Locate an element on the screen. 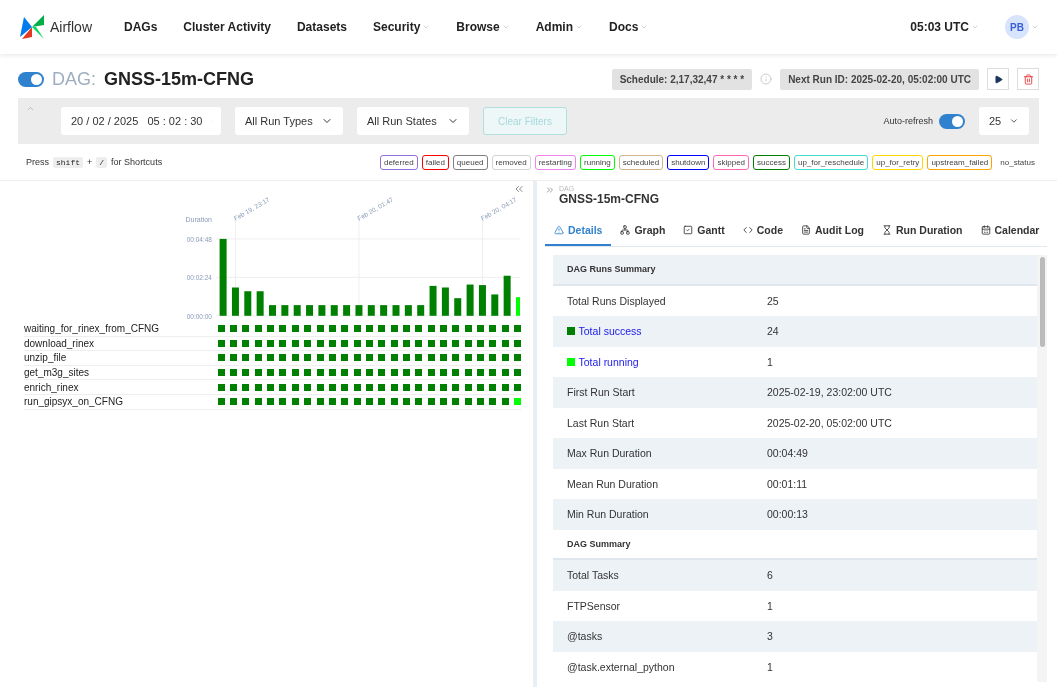 The width and height of the screenshot is (1057, 687). trigger-button is located at coordinates (998, 79).